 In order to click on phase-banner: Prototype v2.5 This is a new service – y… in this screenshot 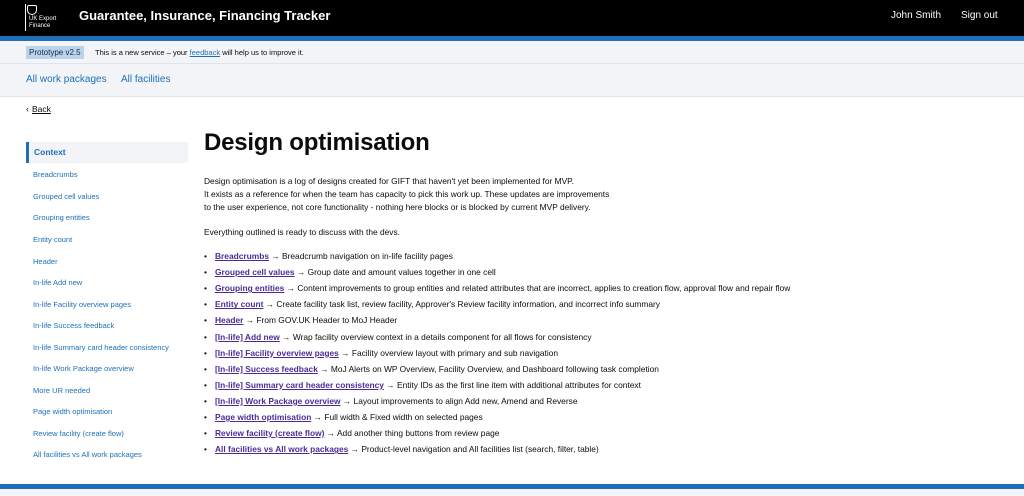, I will do `click(512, 52)`.